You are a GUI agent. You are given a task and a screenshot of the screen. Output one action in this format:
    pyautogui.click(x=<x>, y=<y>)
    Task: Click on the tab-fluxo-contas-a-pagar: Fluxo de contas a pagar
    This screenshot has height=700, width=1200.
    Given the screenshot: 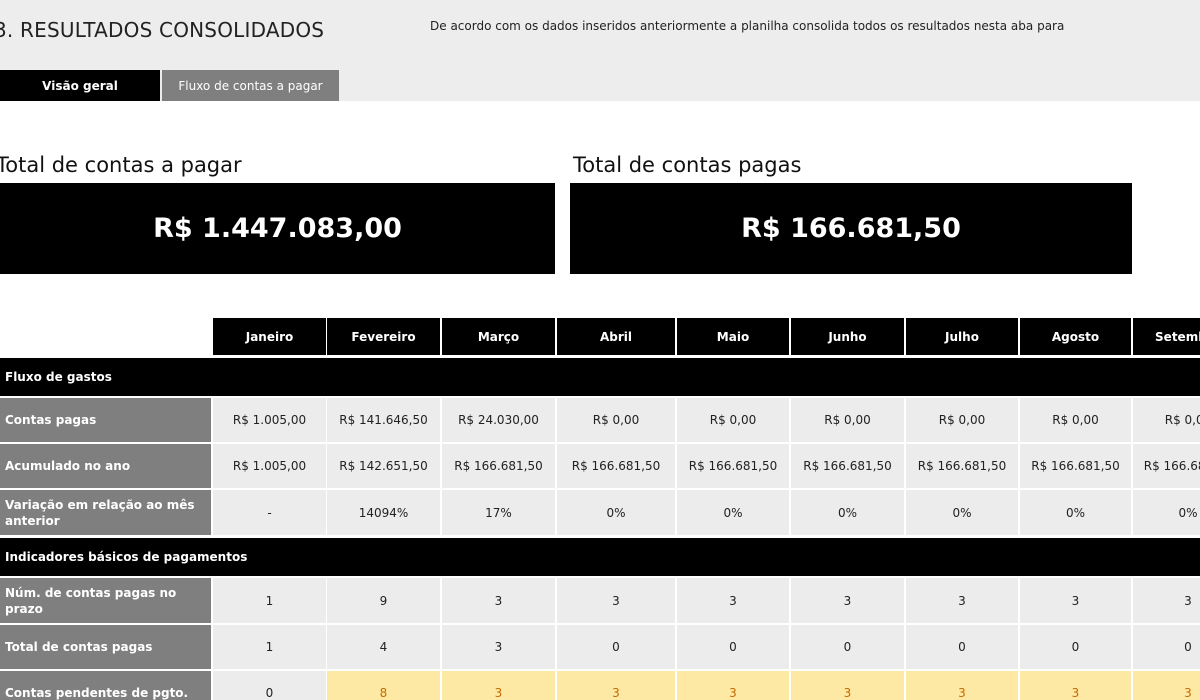 What is the action you would take?
    pyautogui.click(x=250, y=85)
    